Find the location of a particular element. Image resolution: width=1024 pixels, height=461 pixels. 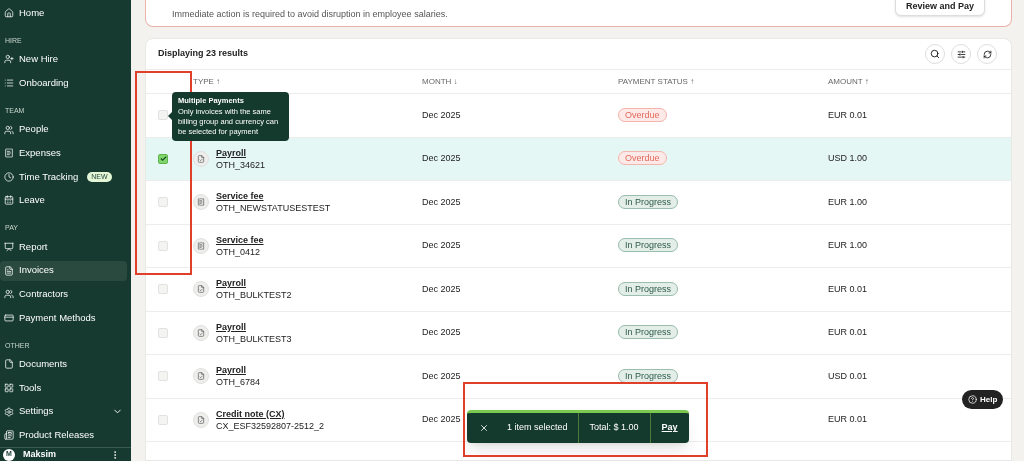

check-icon is located at coordinates (163, 159).